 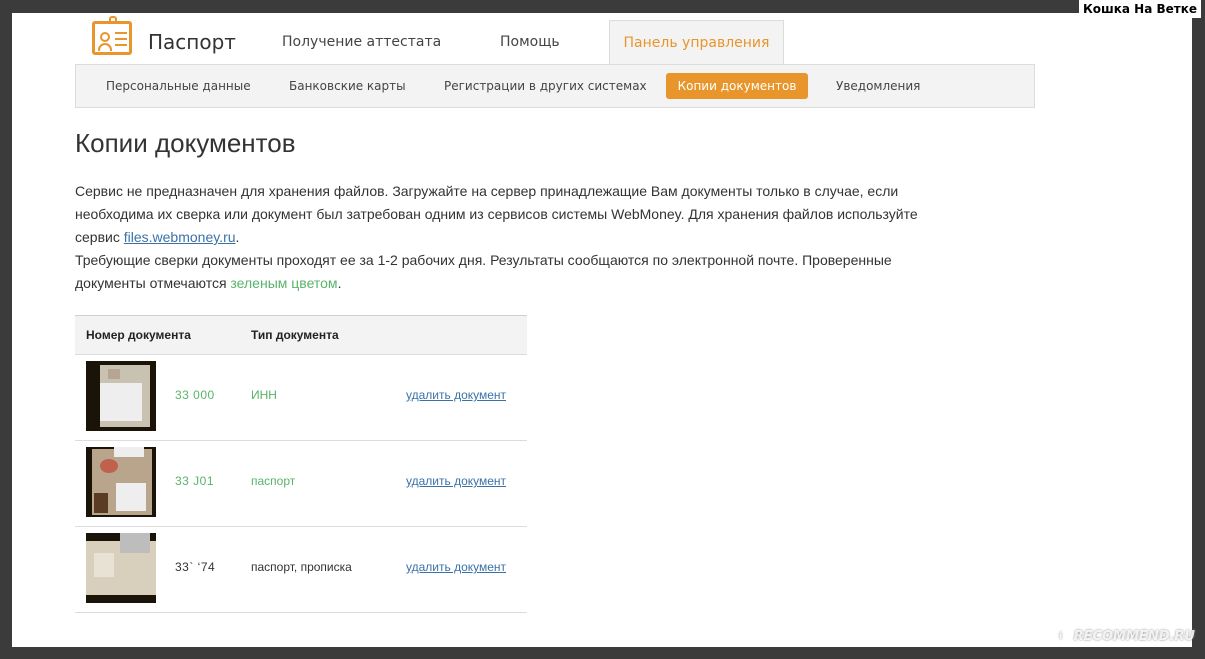 I want to click on description-text: сервис, so click(x=99, y=237).